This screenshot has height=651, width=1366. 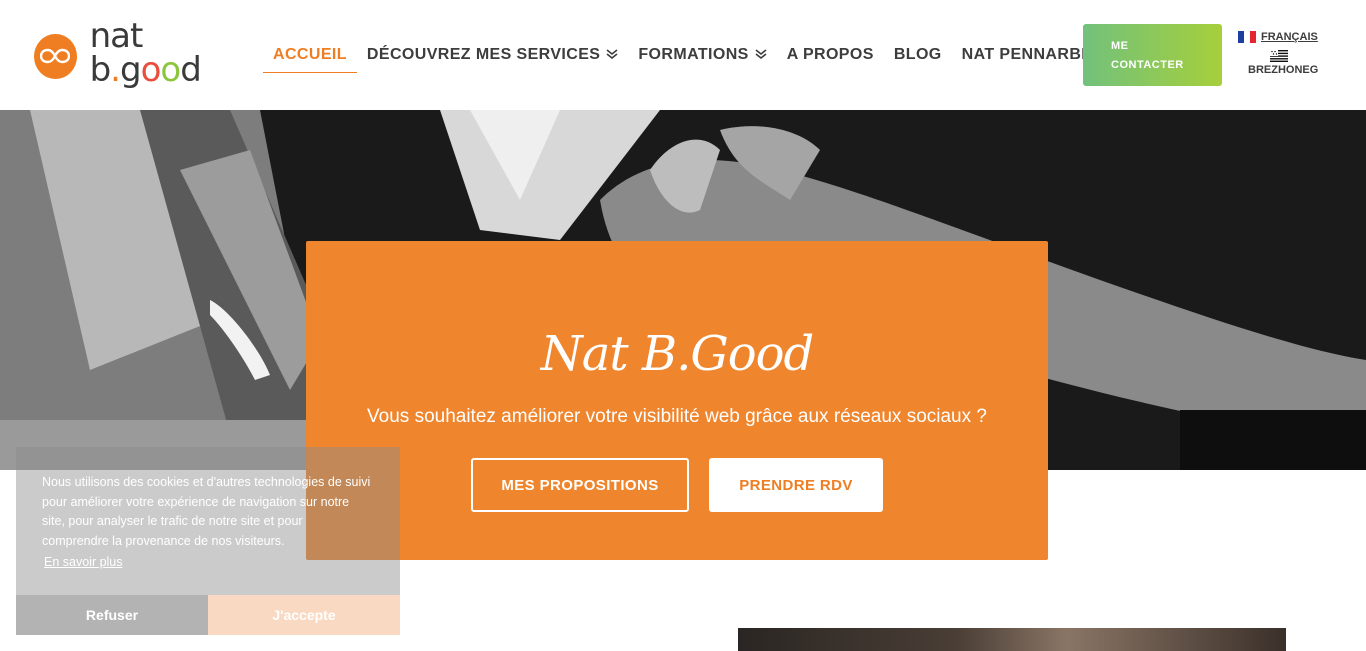 I want to click on language-label-fr: FRANÇAIS, so click(x=1289, y=37).